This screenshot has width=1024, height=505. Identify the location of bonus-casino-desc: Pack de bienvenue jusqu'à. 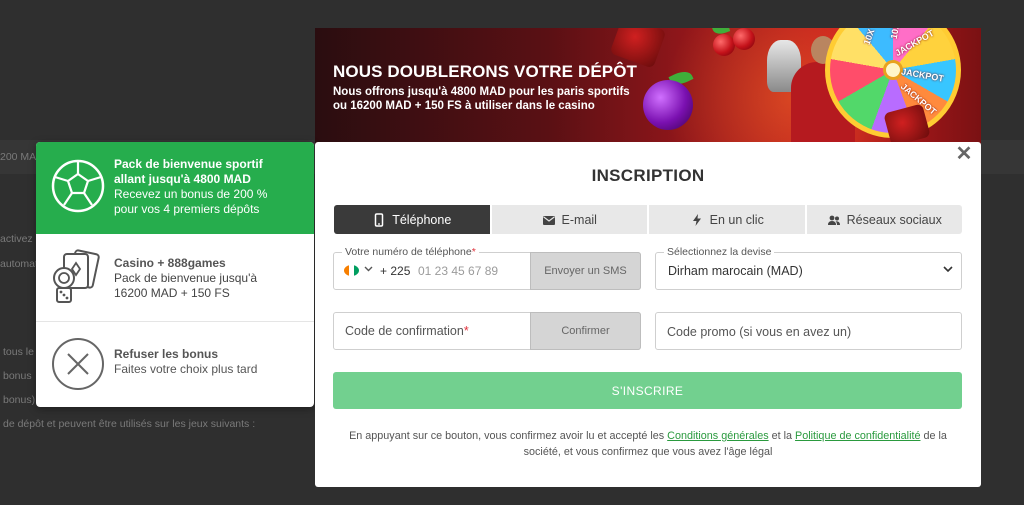
(186, 278).